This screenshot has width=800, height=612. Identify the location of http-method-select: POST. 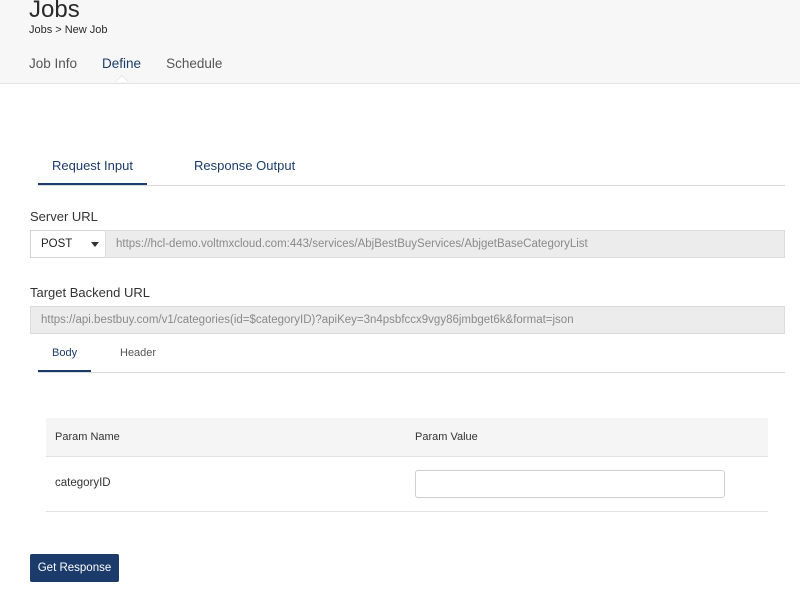
(67, 244).